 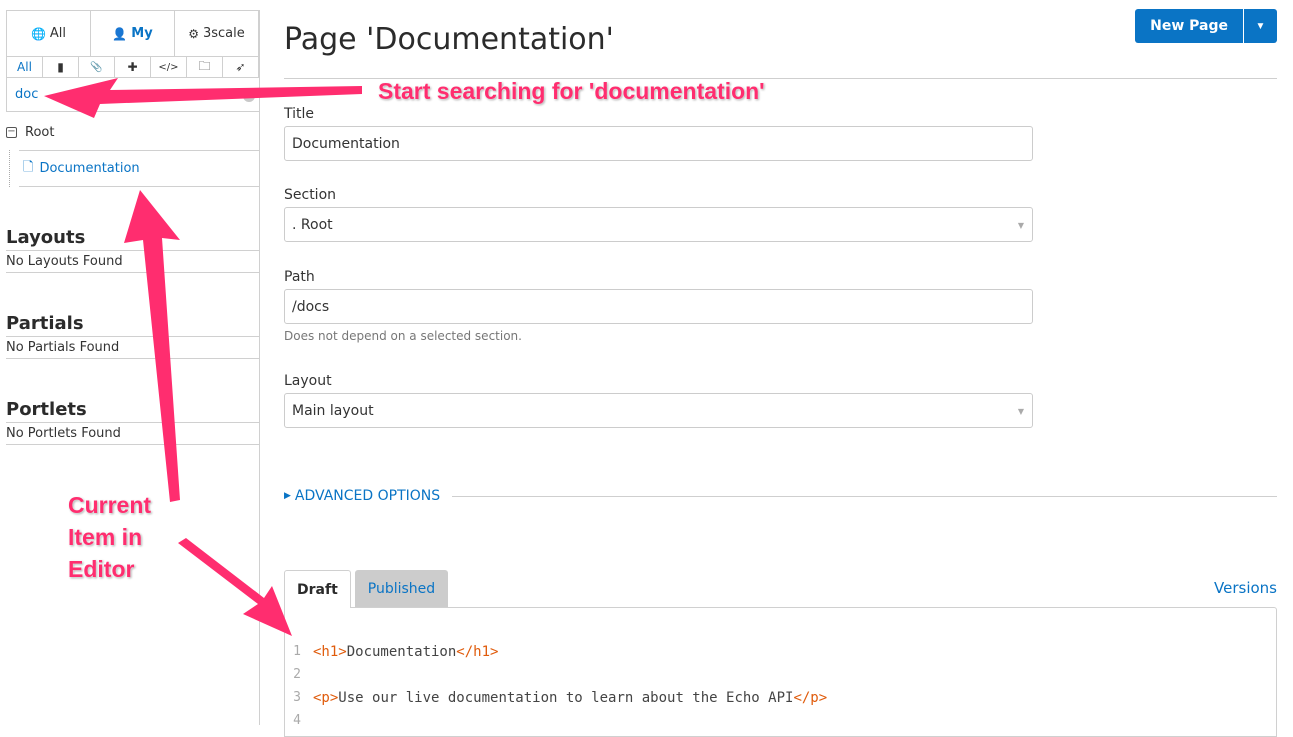 What do you see at coordinates (403, 336) in the screenshot?
I see `path-help-text: Does not depend on a selected section.` at bounding box center [403, 336].